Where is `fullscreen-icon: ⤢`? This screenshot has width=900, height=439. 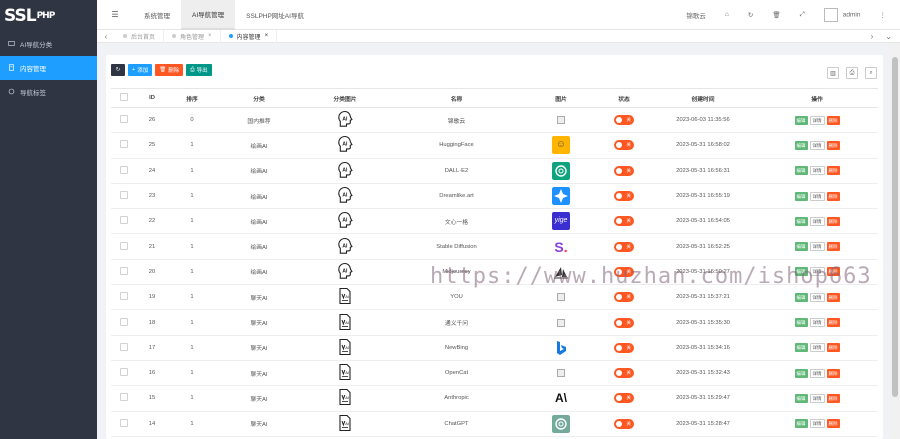 fullscreen-icon: ⤢ is located at coordinates (802, 15).